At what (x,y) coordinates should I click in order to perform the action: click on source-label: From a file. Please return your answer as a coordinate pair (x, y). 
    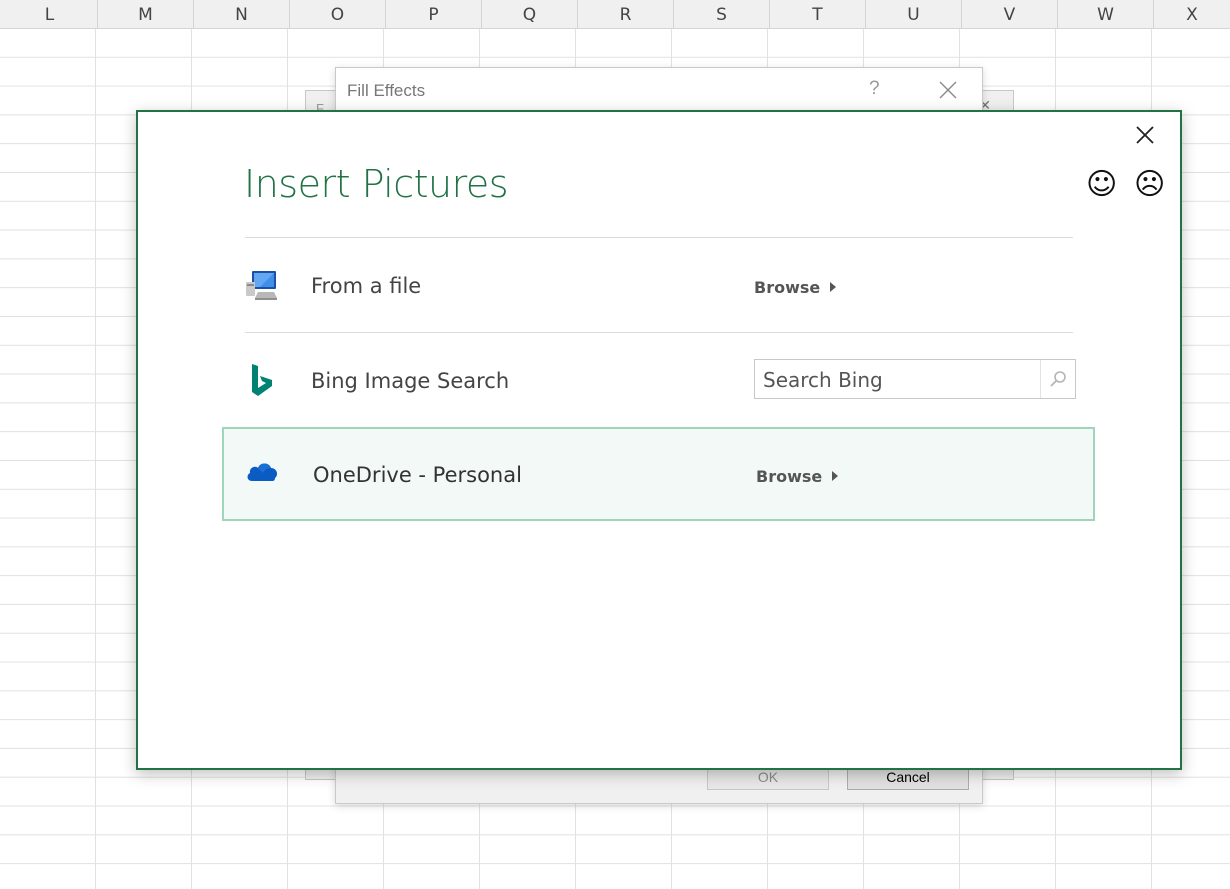
    Looking at the image, I should click on (366, 286).